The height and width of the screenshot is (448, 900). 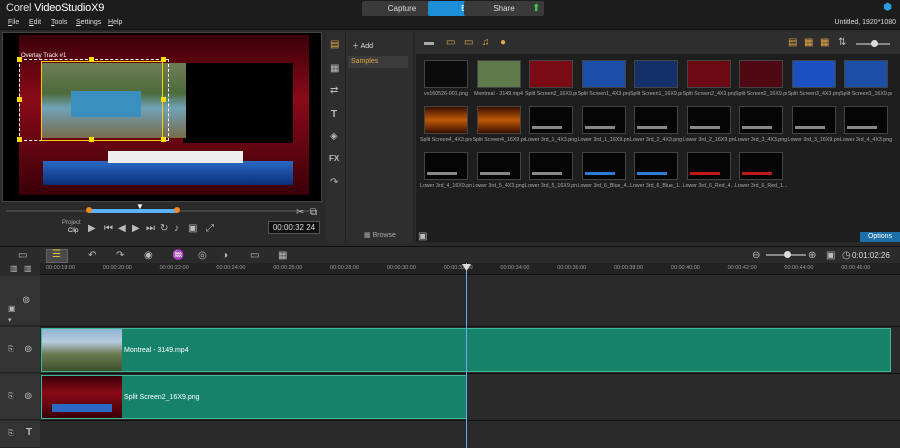 I want to click on hd-icon: ▣, so click(x=192, y=229).